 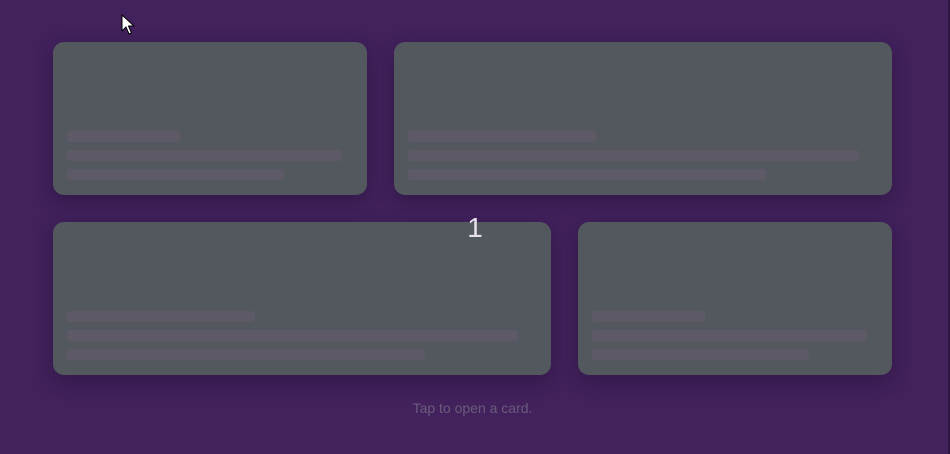 I want to click on card-top-left, so click(x=210, y=118).